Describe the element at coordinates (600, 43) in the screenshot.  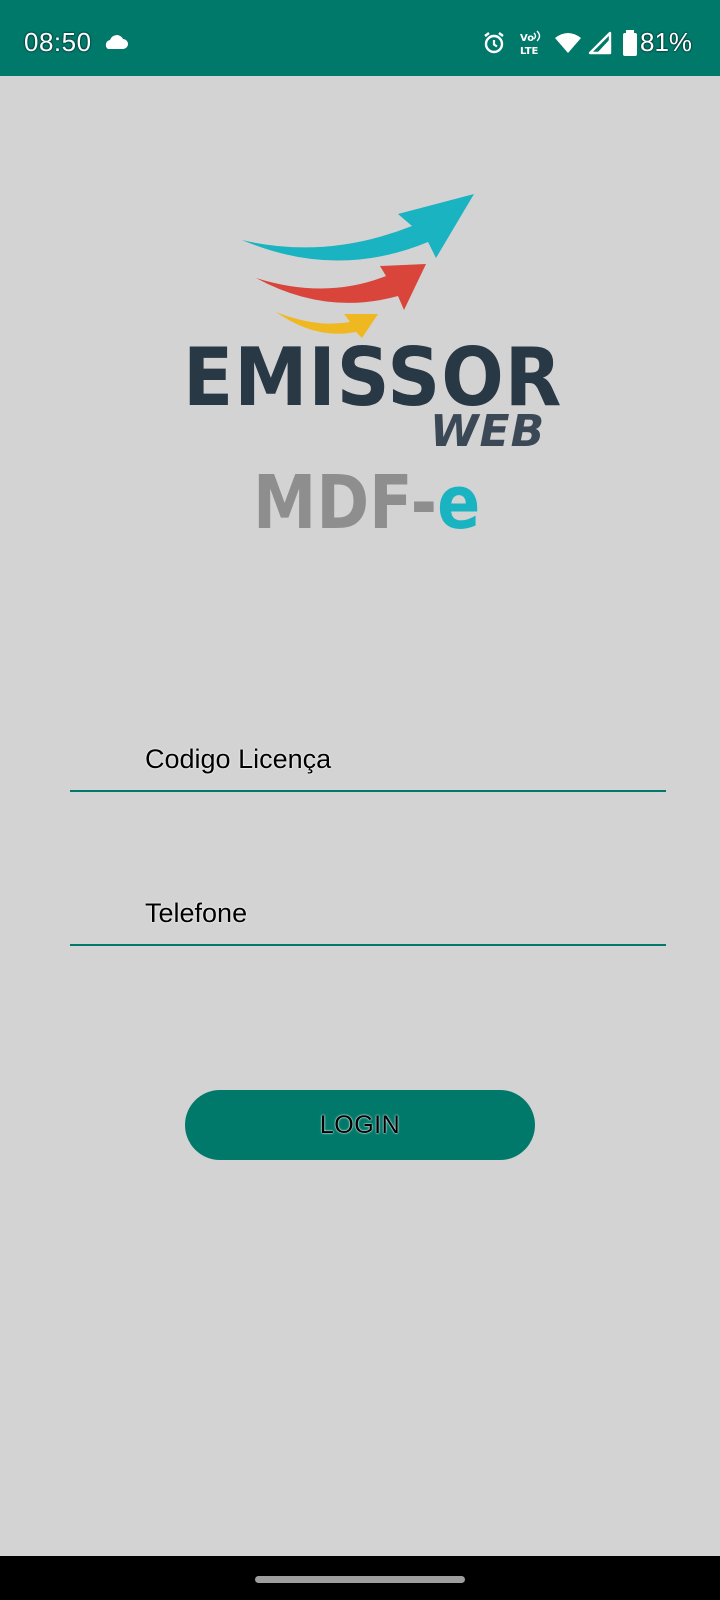
I see `signal-icon` at that location.